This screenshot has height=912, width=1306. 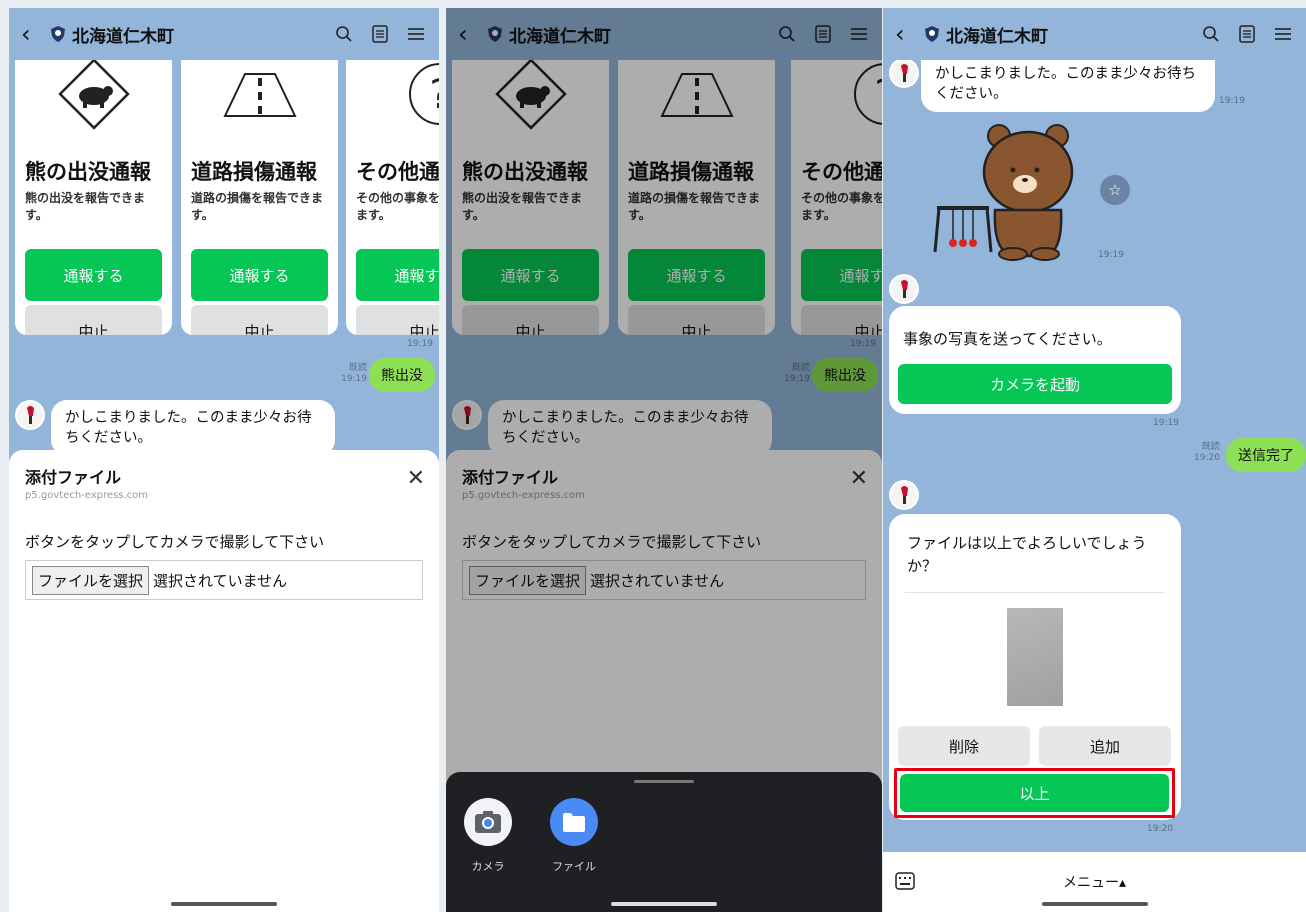 What do you see at coordinates (1027, 554) in the screenshot?
I see `confirm-question: ファイルは以上でよろしいでしょうか？` at bounding box center [1027, 554].